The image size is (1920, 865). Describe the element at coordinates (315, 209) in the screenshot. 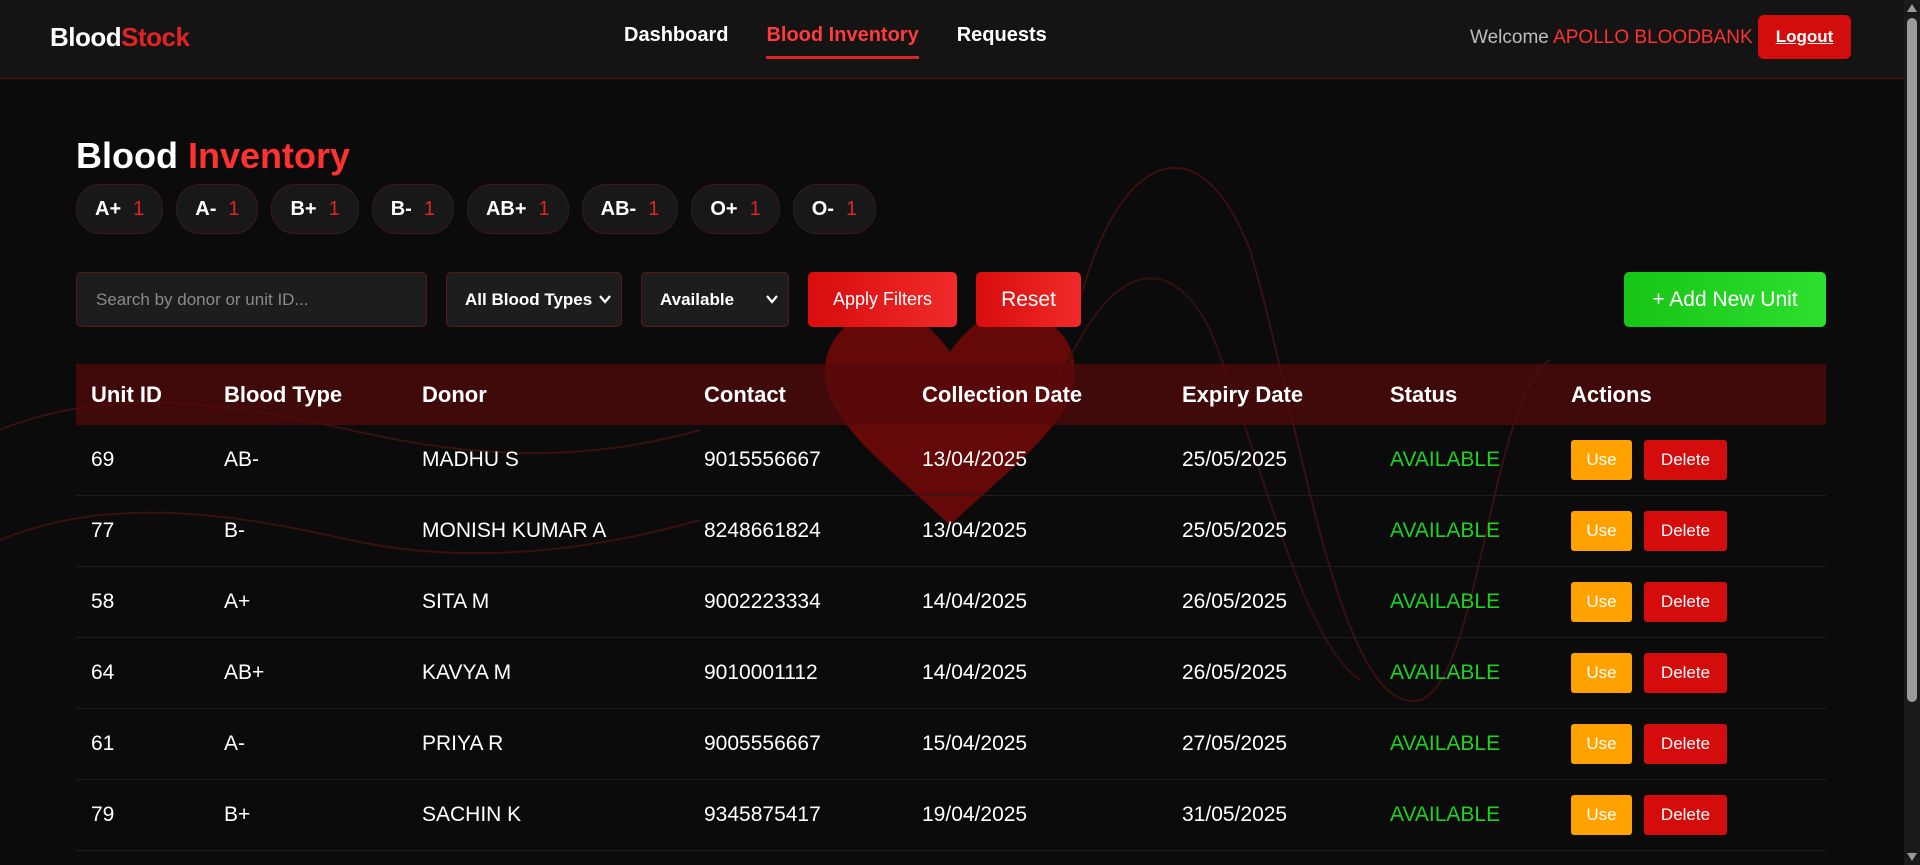

I see `blood-count-pill-b-pos: B+ 1` at that location.